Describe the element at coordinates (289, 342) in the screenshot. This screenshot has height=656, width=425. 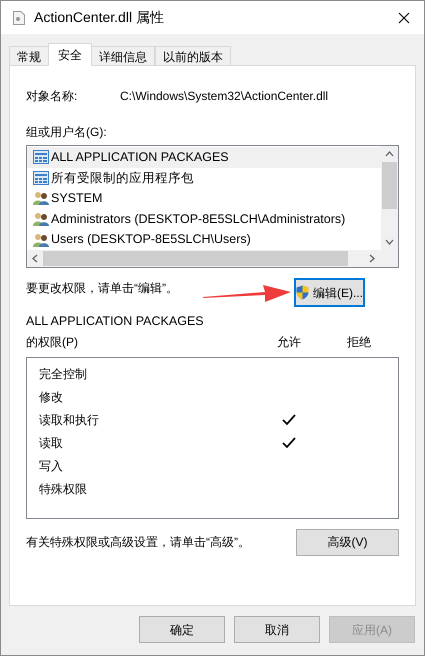
I see `allow-header: 允许` at that location.